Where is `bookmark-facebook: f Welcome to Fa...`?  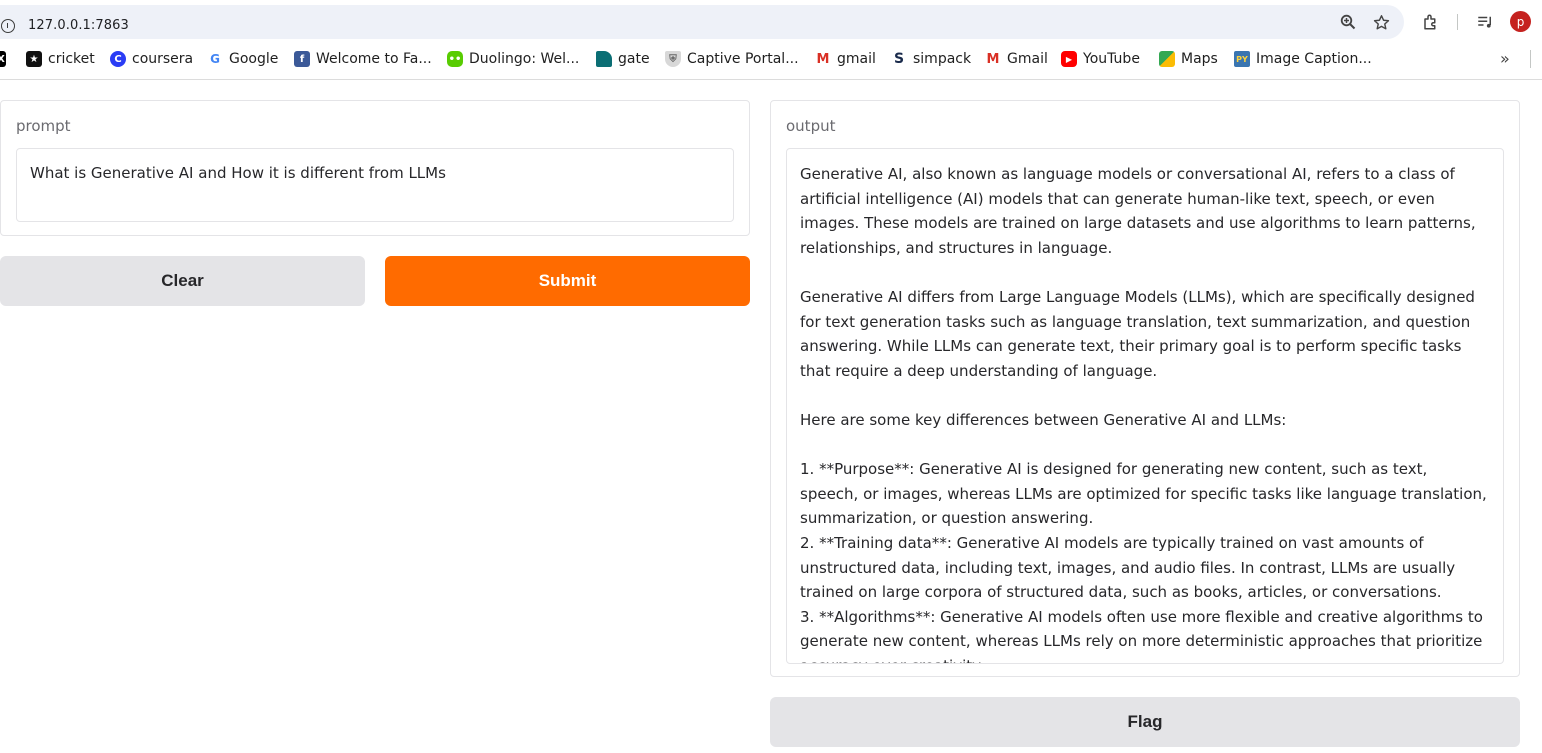
bookmark-facebook: f Welcome to Fa... is located at coordinates (363, 59).